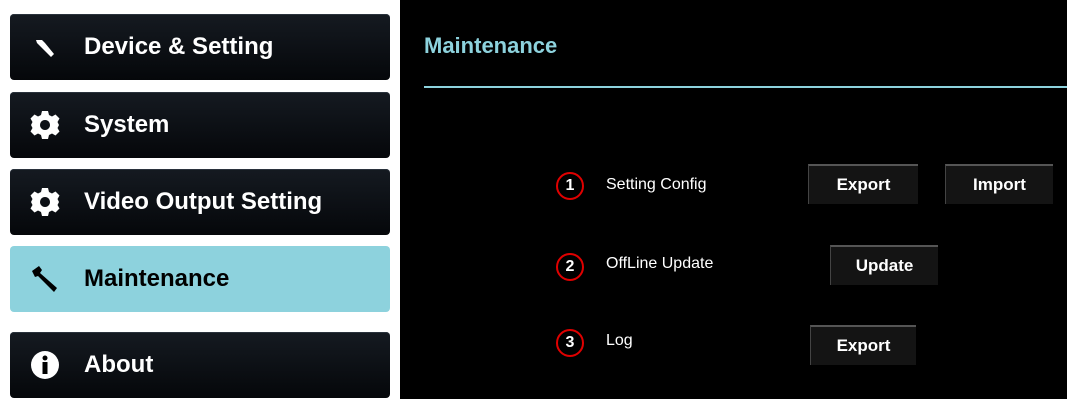 Image resolution: width=1067 pixels, height=399 pixels. I want to click on export-log-button: Export, so click(863, 345).